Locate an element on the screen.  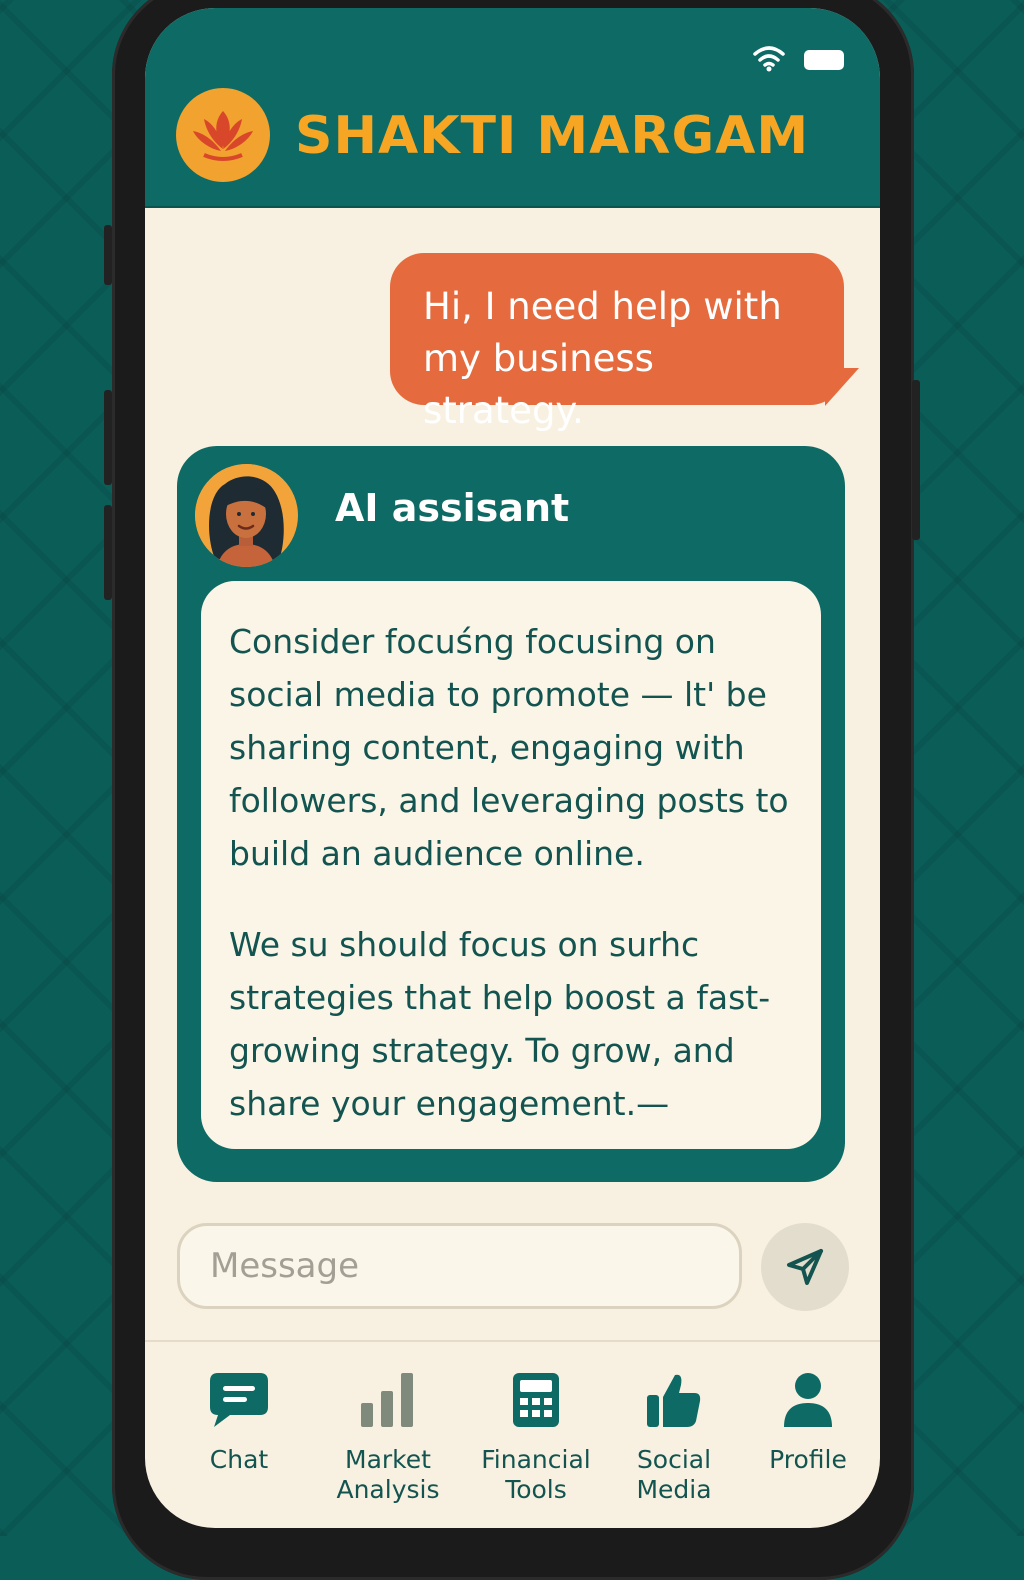
app-title: SHAKTI MARGAM is located at coordinates (552, 136).